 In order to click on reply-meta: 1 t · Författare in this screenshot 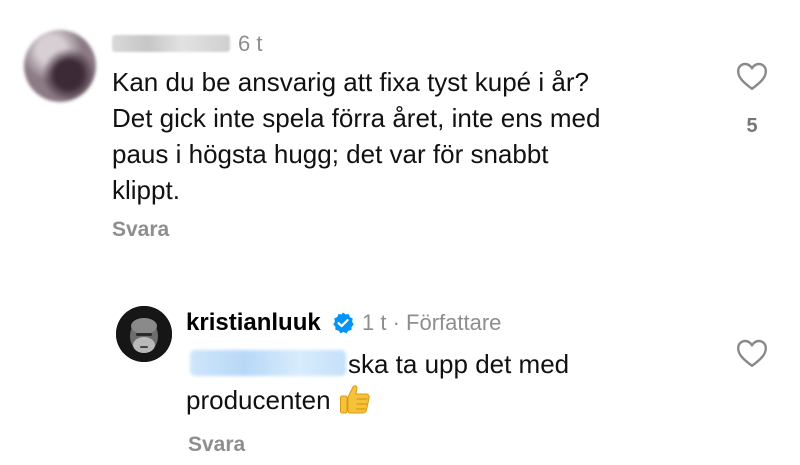, I will do `click(431, 323)`.